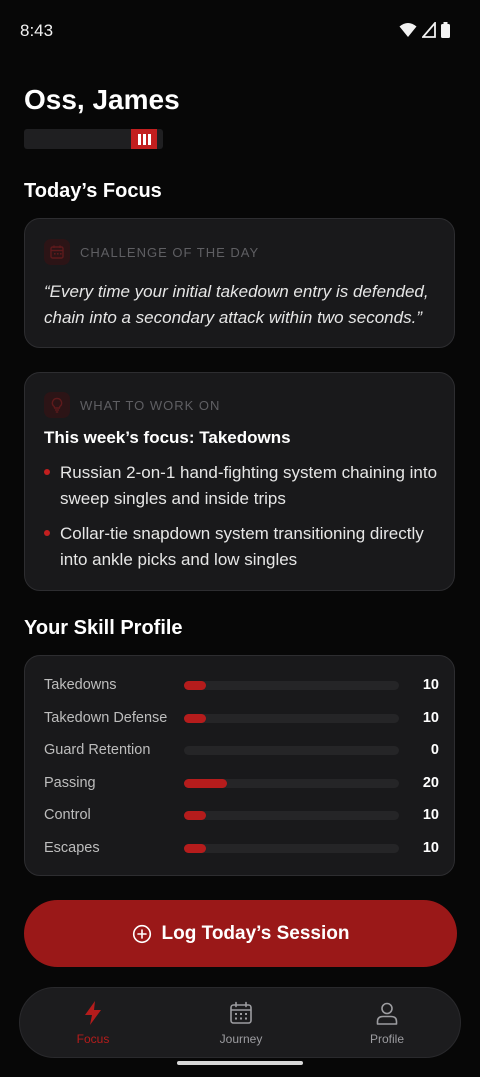 This screenshot has width=480, height=1077. I want to click on bottom-nav: Focus Journey Profile, so click(240, 1022).